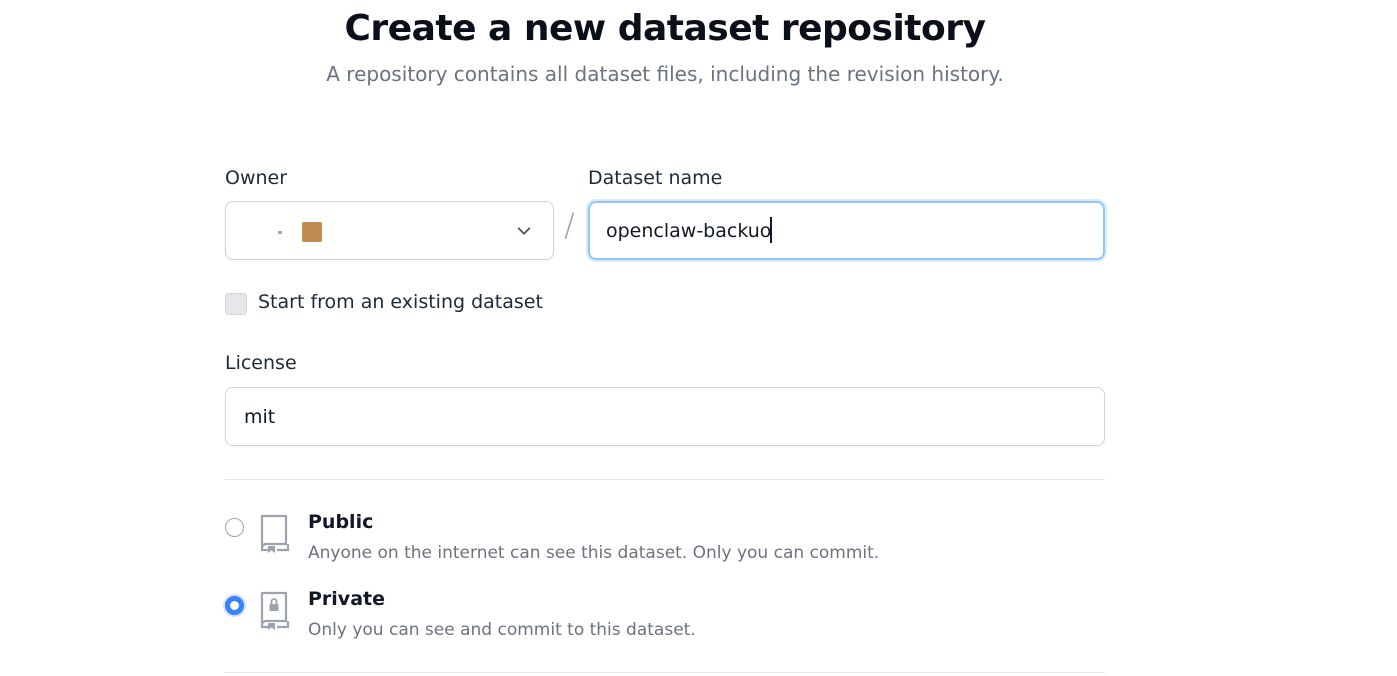 This screenshot has height=676, width=1397. I want to click on repo-book-icon, so click(275, 533).